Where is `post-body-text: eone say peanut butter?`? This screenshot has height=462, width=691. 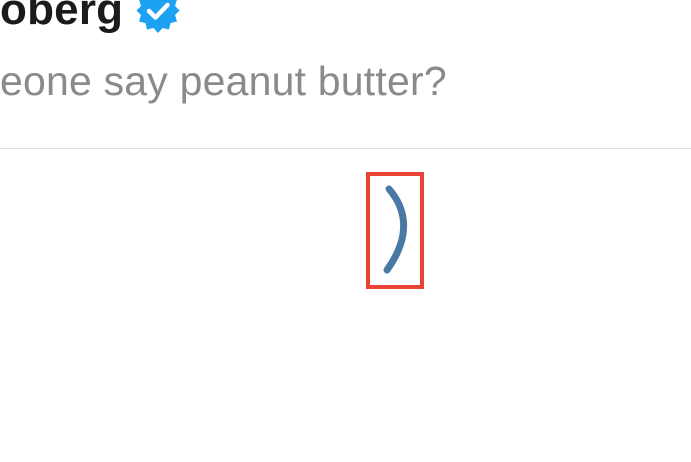
post-body-text: eone say peanut butter? is located at coordinates (223, 81).